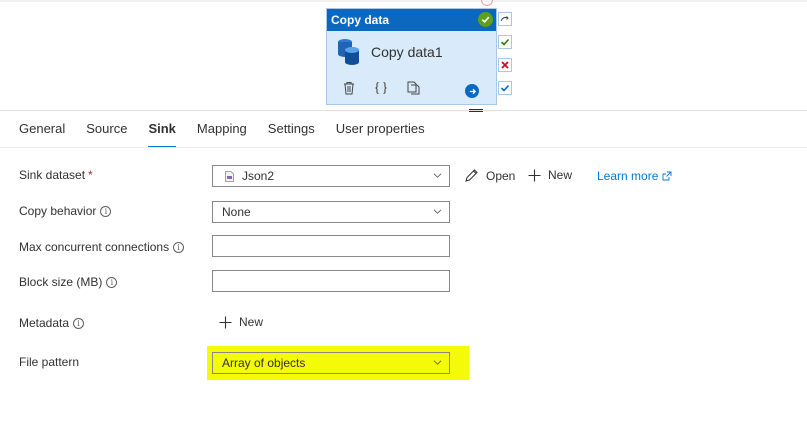  I want to click on tab-sink: Sink, so click(162, 134).